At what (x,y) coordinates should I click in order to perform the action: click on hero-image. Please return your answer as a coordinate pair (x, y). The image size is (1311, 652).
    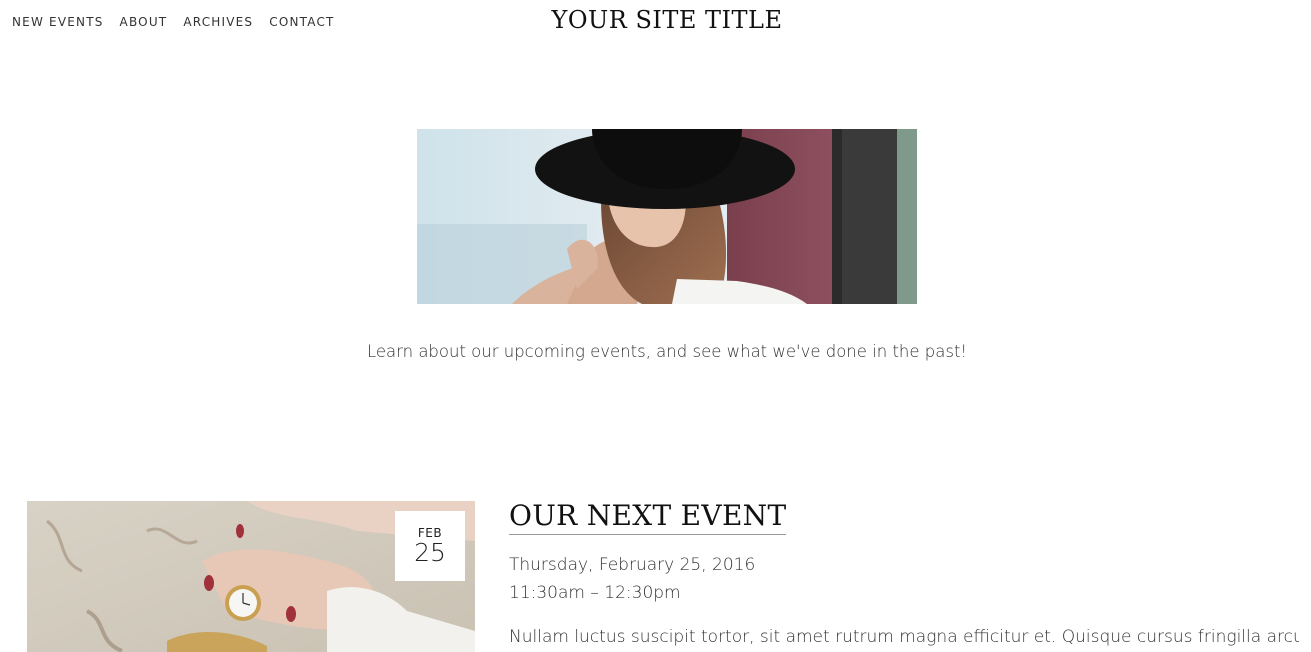
    Looking at the image, I should click on (667, 216).